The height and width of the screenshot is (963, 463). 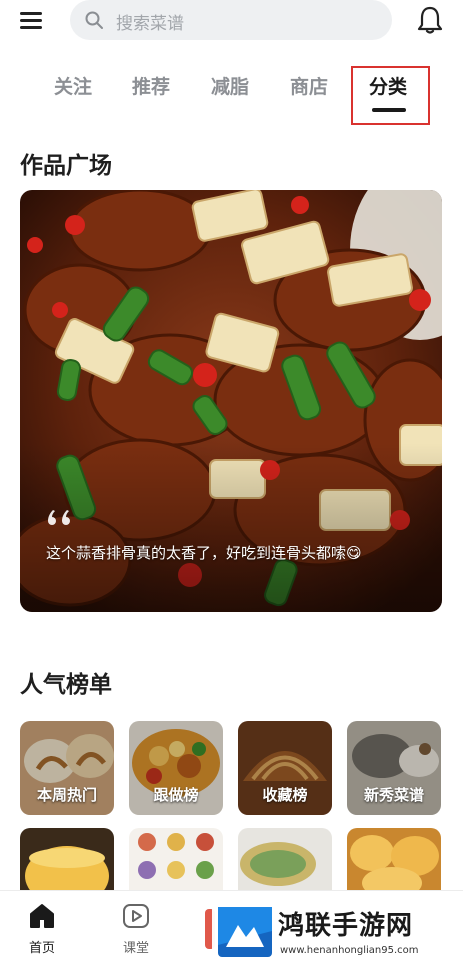 What do you see at coordinates (285, 768) in the screenshot?
I see `ranking-card-favorites: 收藏榜` at bounding box center [285, 768].